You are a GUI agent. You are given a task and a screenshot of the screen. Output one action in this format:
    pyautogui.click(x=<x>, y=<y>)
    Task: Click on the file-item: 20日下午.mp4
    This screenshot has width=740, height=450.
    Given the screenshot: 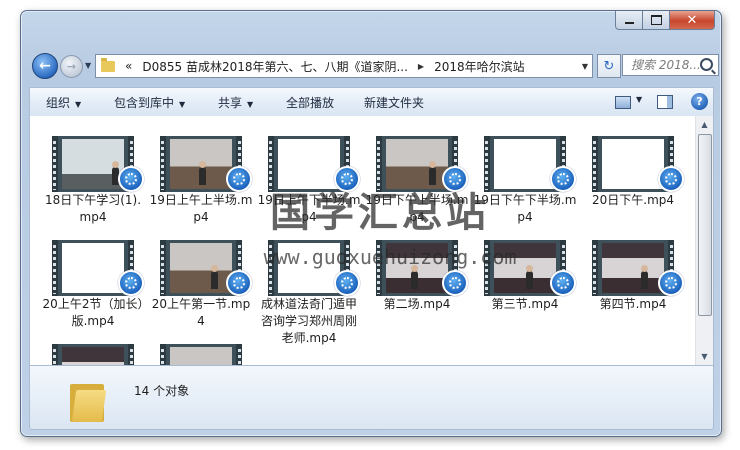 What is the action you would take?
    pyautogui.click(x=632, y=178)
    